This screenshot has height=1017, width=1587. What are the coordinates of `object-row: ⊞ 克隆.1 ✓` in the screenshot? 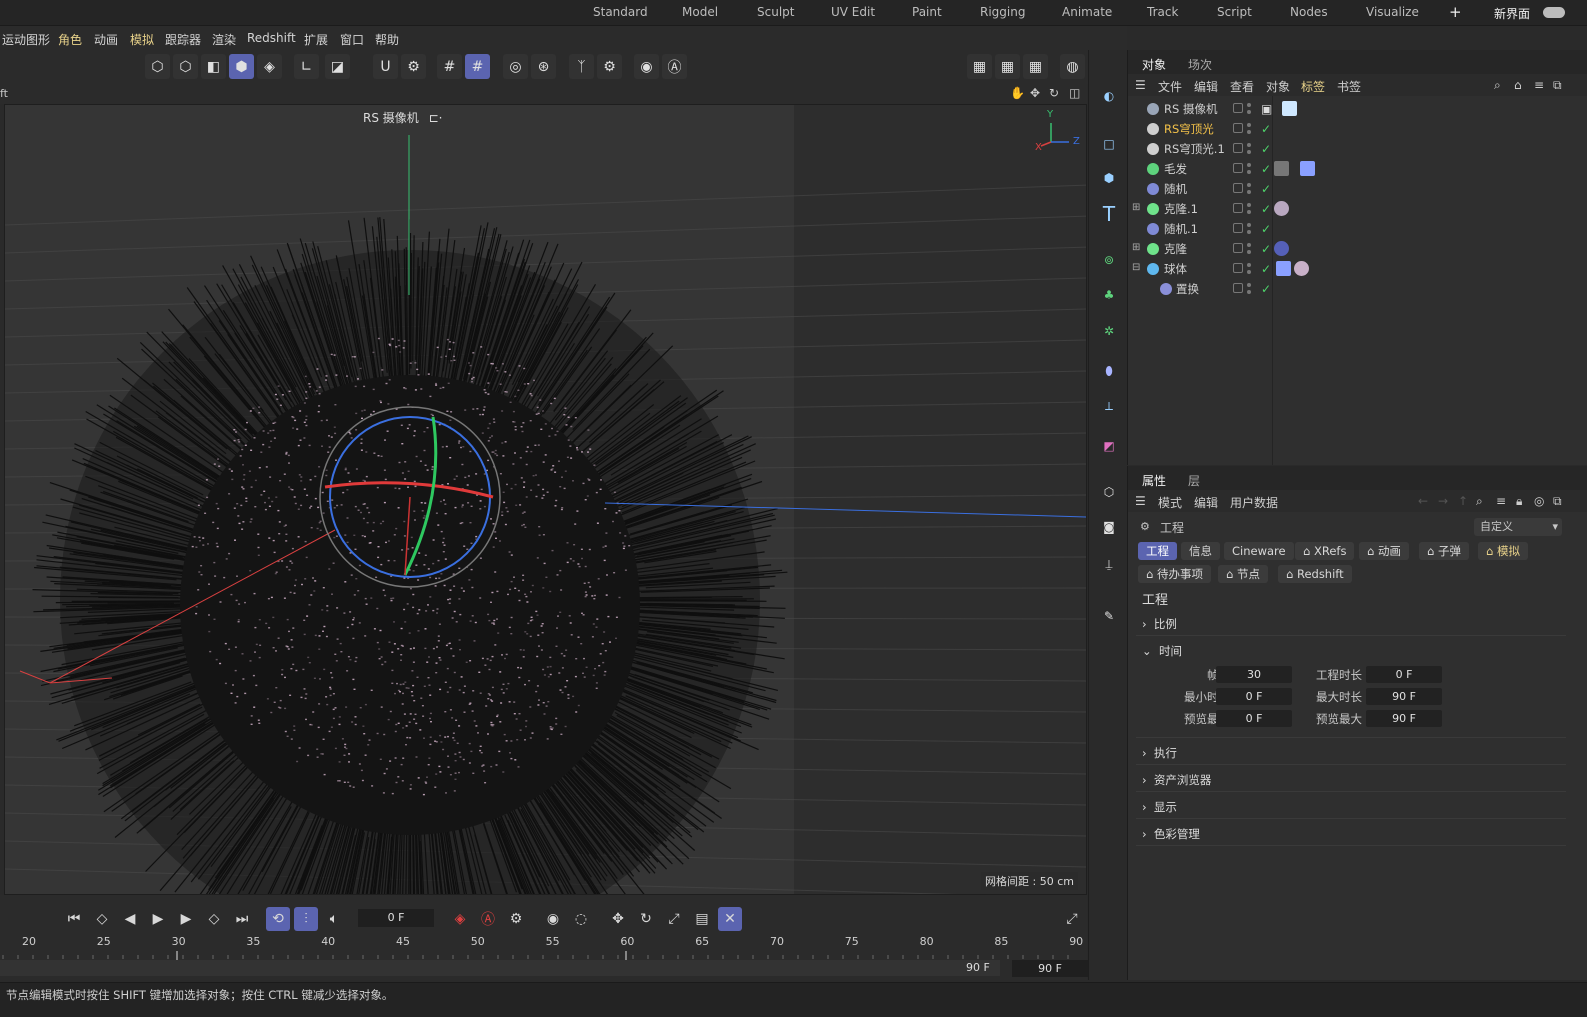 It's located at (1357, 209).